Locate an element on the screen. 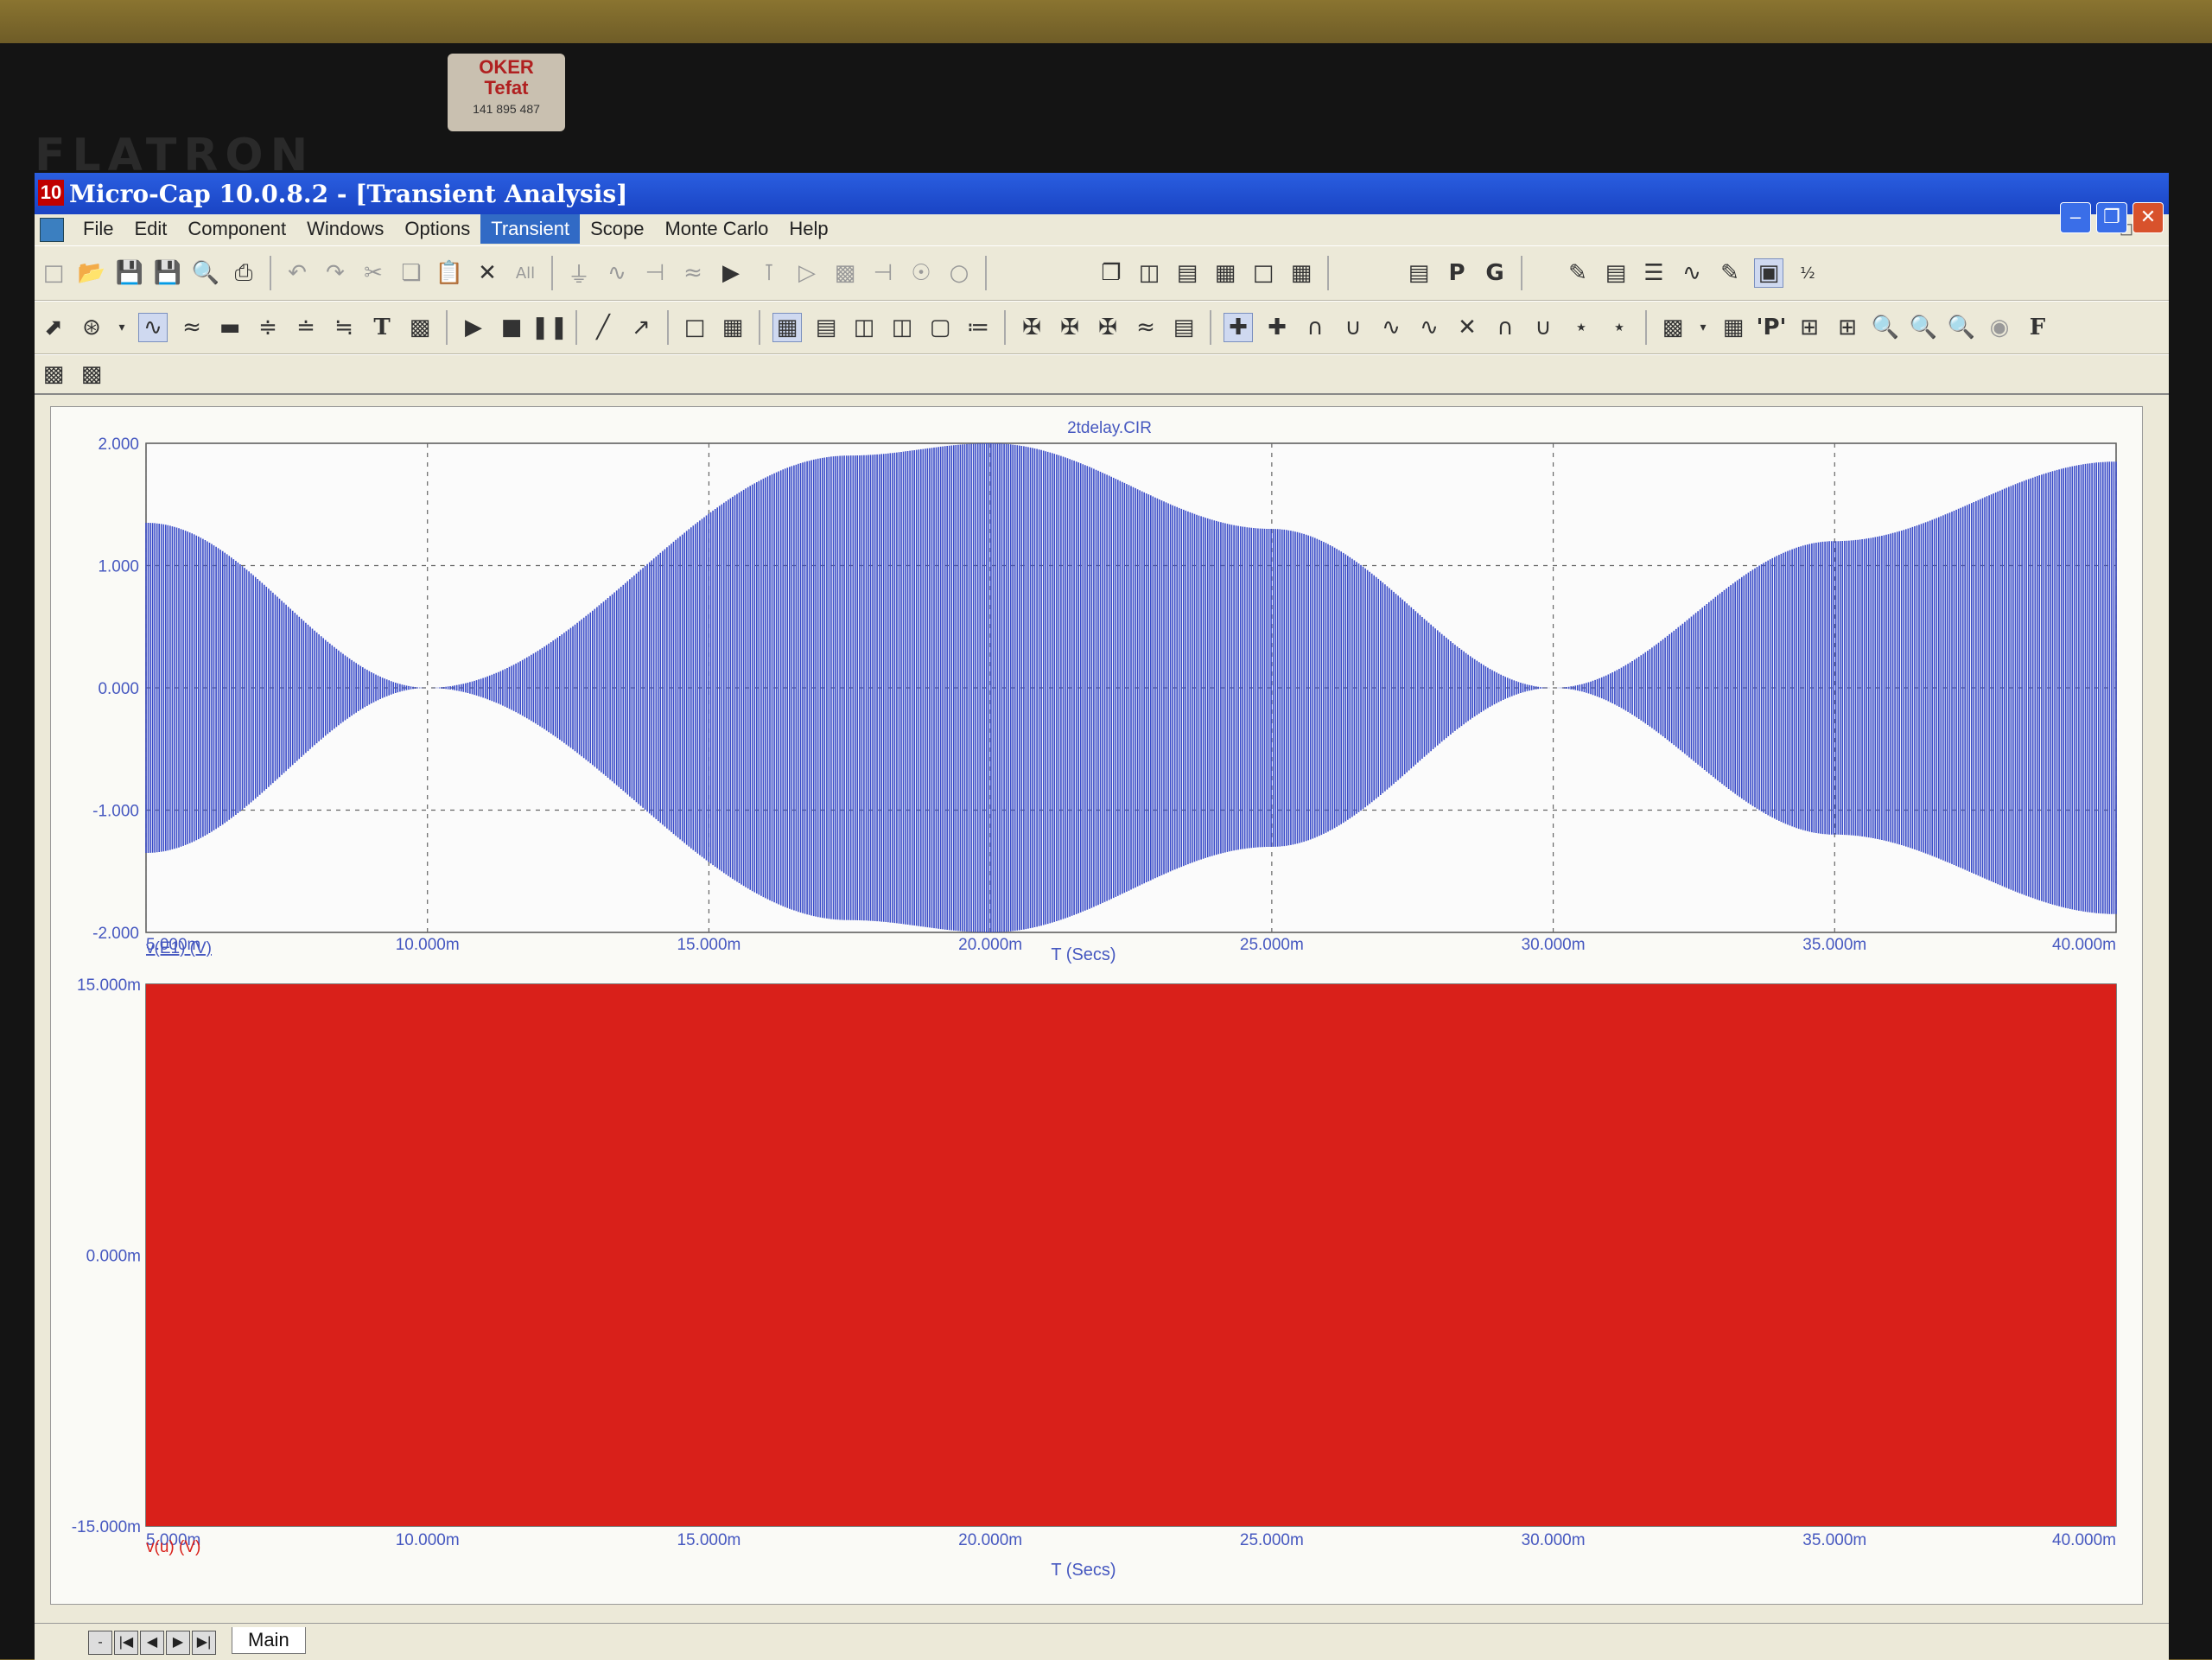 Image resolution: width=2212 pixels, height=1660 pixels. bottom-icon: ⋆ is located at coordinates (1619, 327).